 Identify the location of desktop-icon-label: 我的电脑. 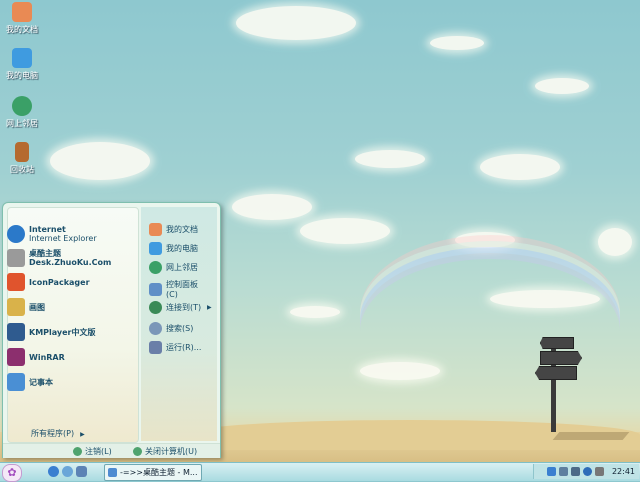
(22, 75).